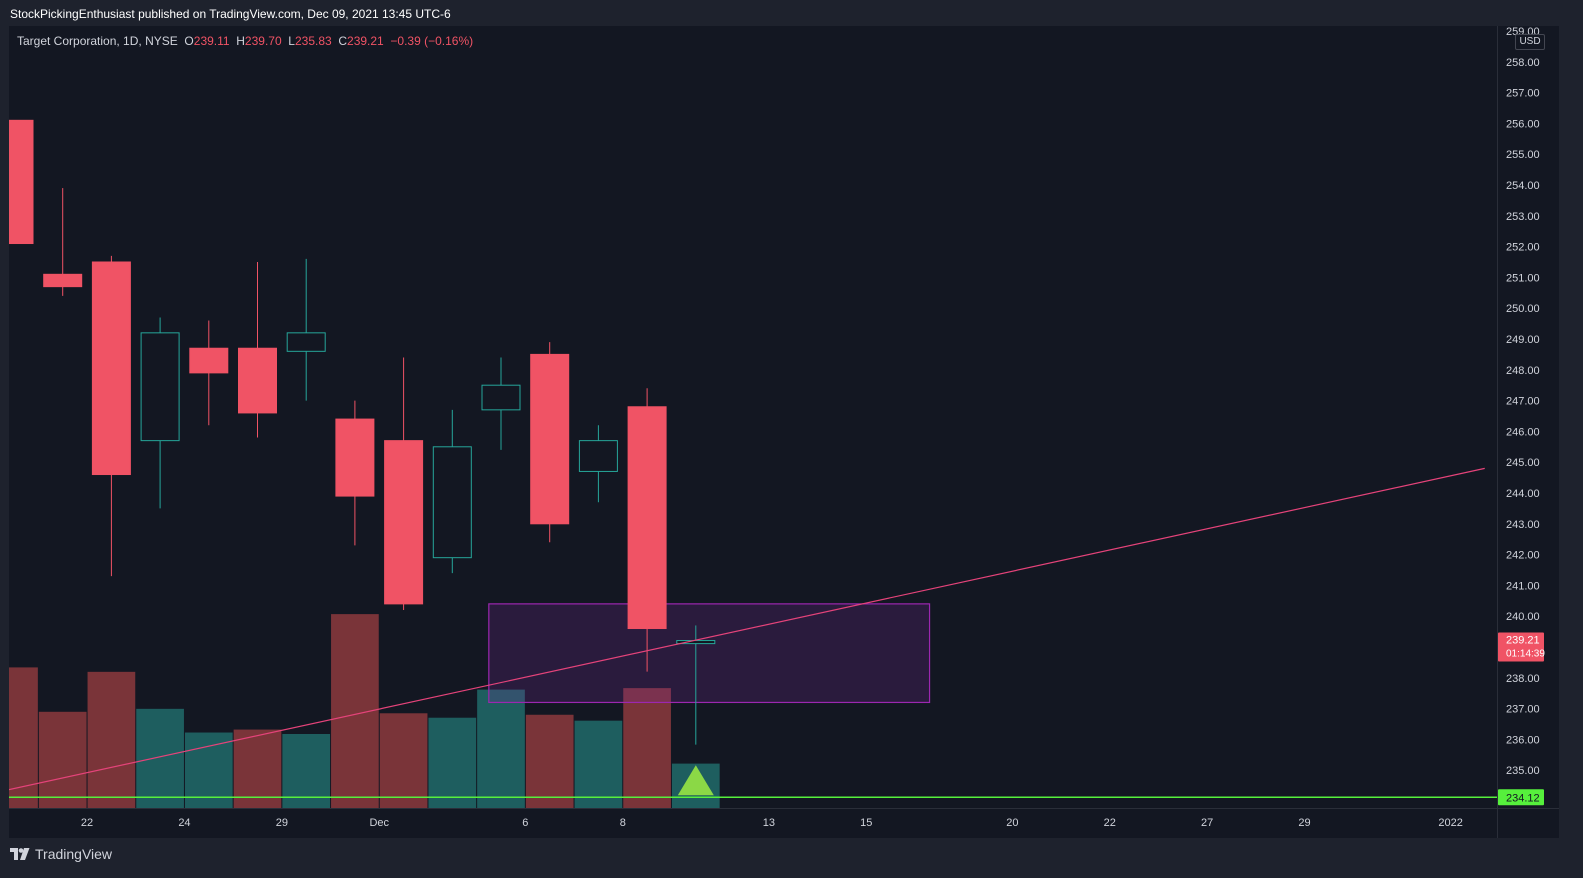 This screenshot has width=1583, height=878. Describe the element at coordinates (74, 854) in the screenshot. I see `tradingview-brand: TradingView` at that location.